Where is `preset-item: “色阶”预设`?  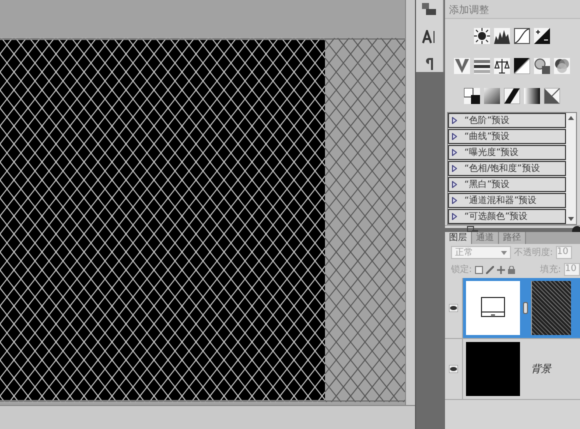
preset-item: “色阶”预设 is located at coordinates (507, 120).